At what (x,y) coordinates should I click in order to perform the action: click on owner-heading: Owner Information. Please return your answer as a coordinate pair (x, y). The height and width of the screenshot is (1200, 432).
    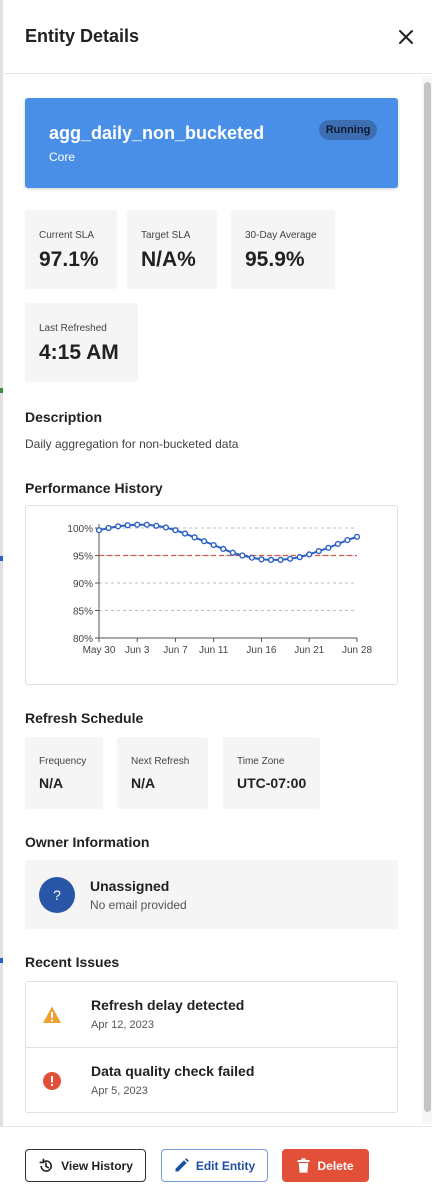
    Looking at the image, I should click on (87, 842).